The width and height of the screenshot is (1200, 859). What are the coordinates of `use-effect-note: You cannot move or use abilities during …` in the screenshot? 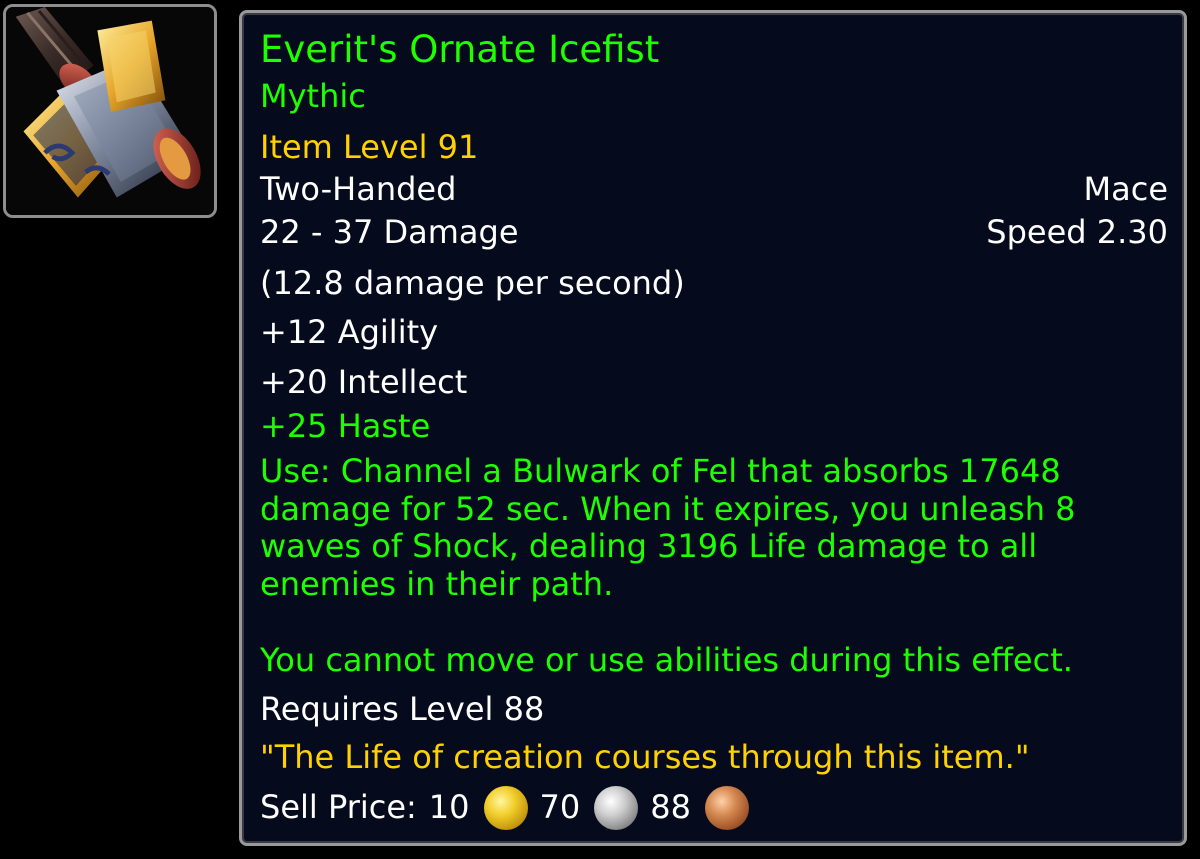 It's located at (666, 660).